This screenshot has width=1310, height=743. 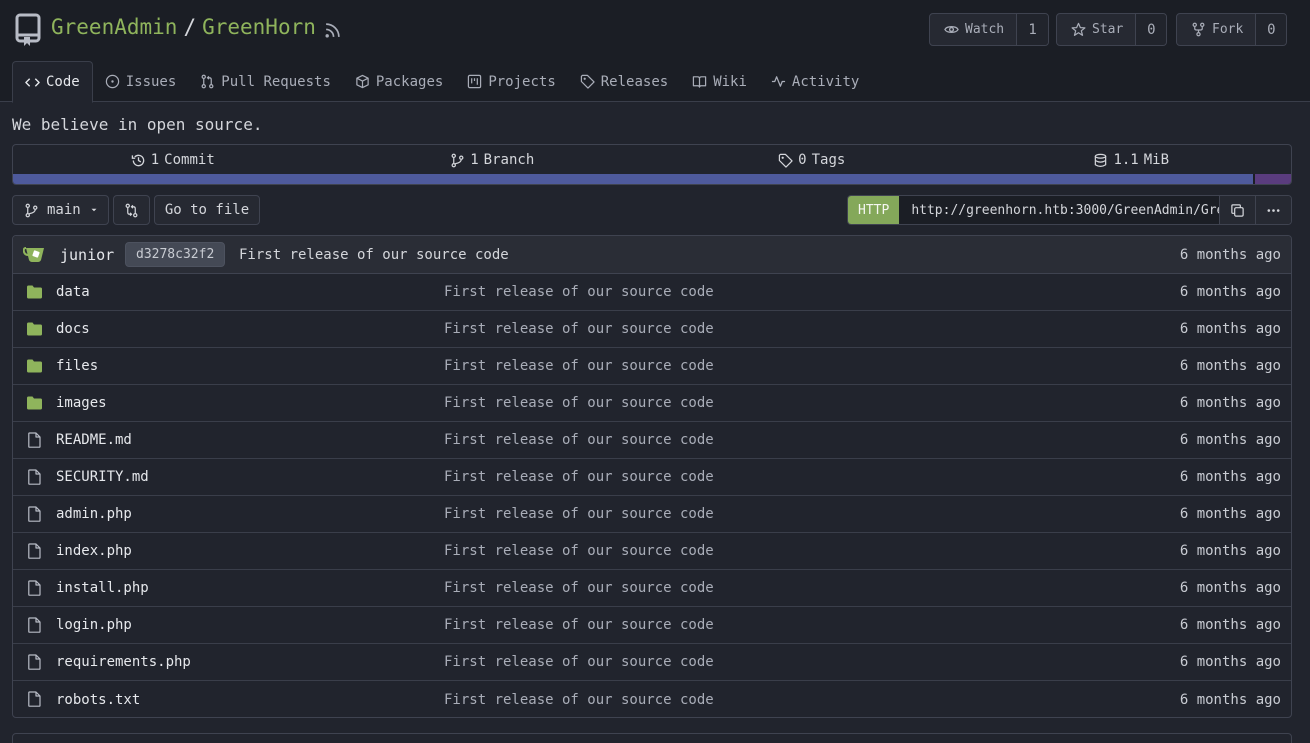 I want to click on language-bar-primary, so click(x=633, y=179).